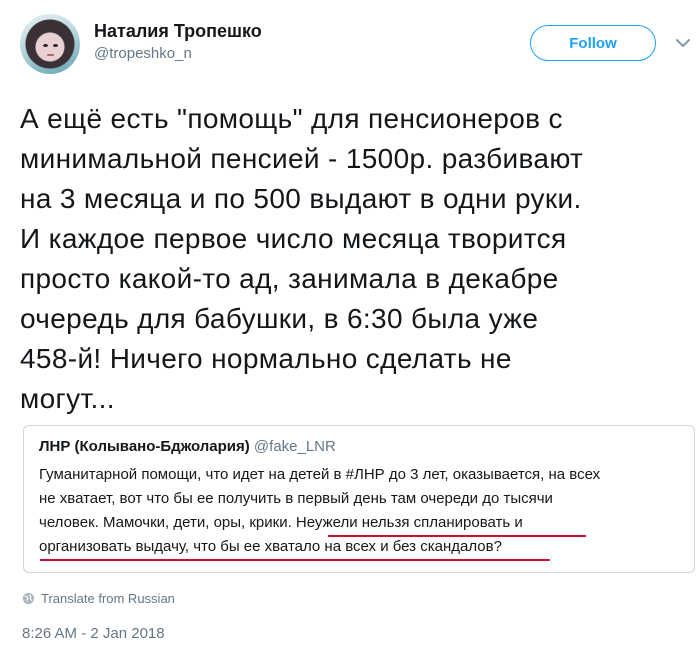  I want to click on author-name: Наталия Тропешко, so click(178, 31).